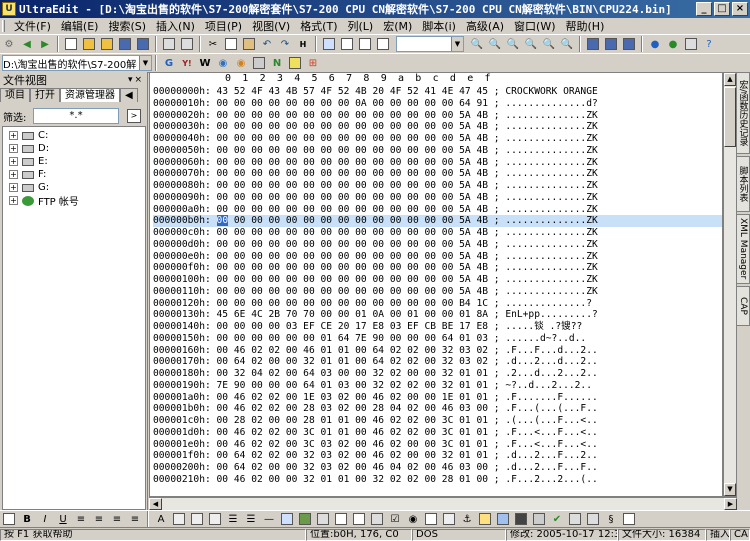  Describe the element at coordinates (143, 44) in the screenshot. I see `save-all-icon` at that location.